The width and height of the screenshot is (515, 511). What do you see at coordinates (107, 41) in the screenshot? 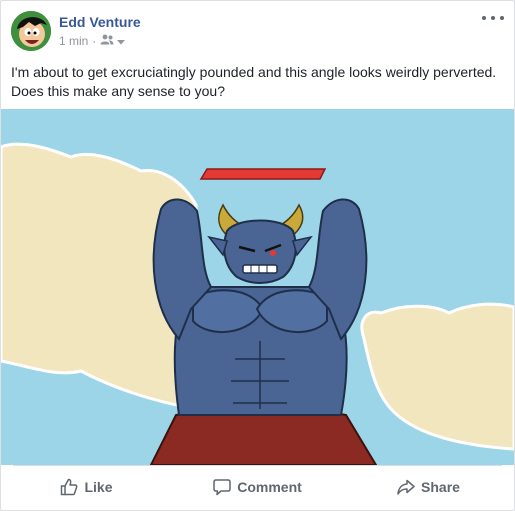
I see `friends-icon` at bounding box center [107, 41].